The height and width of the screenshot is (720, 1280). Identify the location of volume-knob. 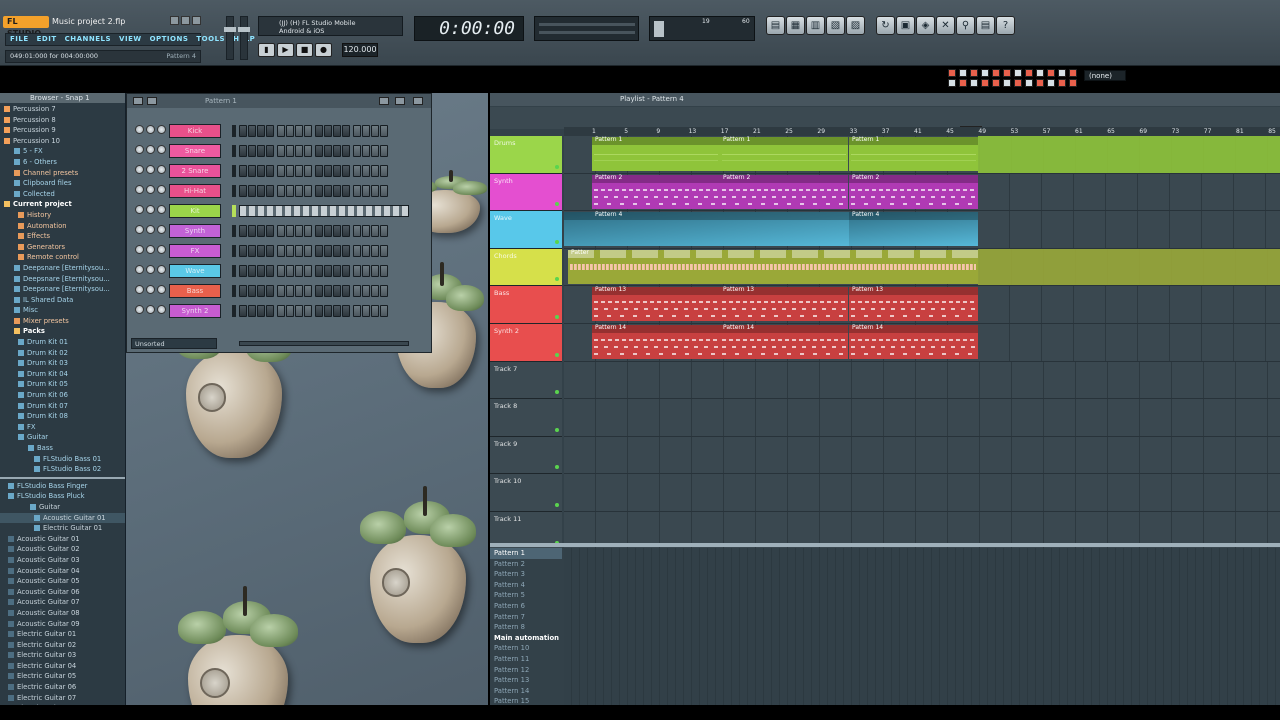
(161, 309).